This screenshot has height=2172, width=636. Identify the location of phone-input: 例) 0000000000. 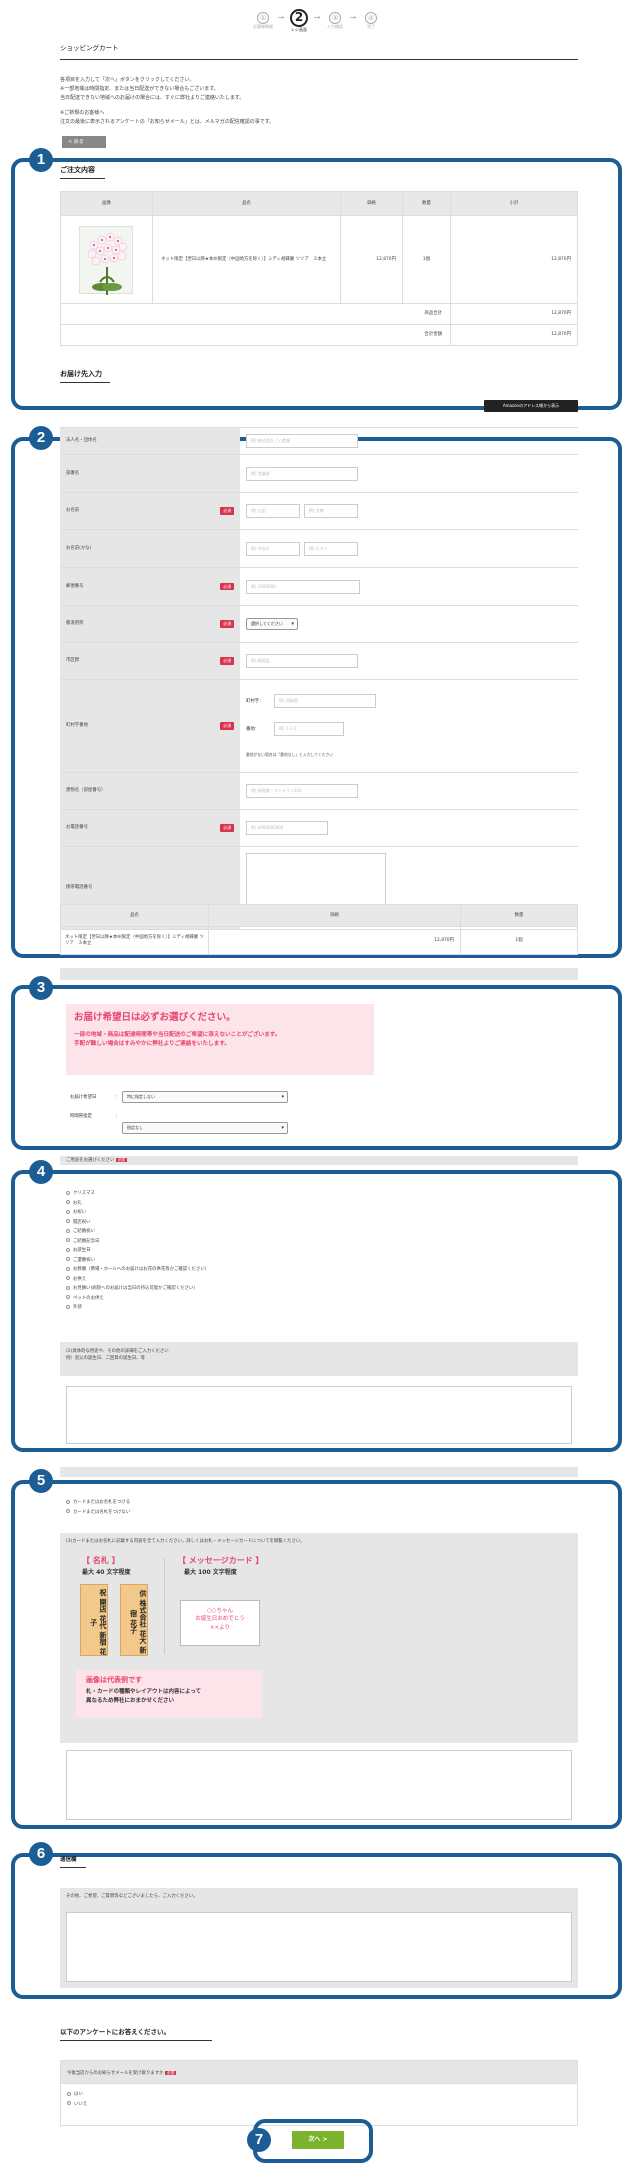
(287, 828).